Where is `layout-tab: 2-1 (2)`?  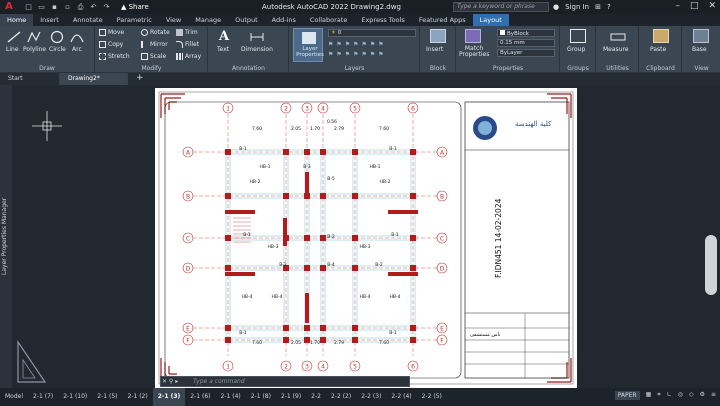
layout-tab: 2-1 (2) is located at coordinates (137, 397).